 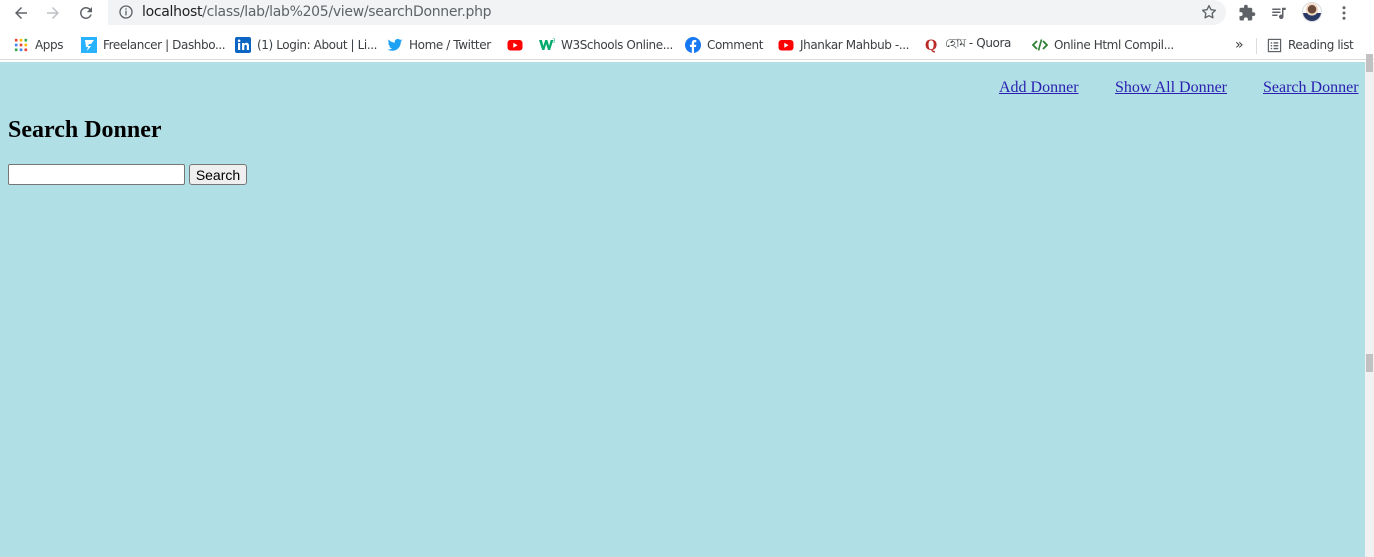 What do you see at coordinates (53, 13) in the screenshot?
I see `forward-arrow-icon` at bounding box center [53, 13].